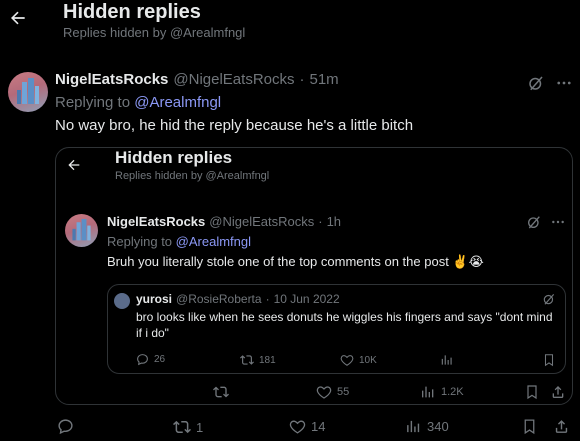 The width and height of the screenshot is (580, 441). What do you see at coordinates (438, 426) in the screenshot?
I see `views-count: 340` at bounding box center [438, 426].